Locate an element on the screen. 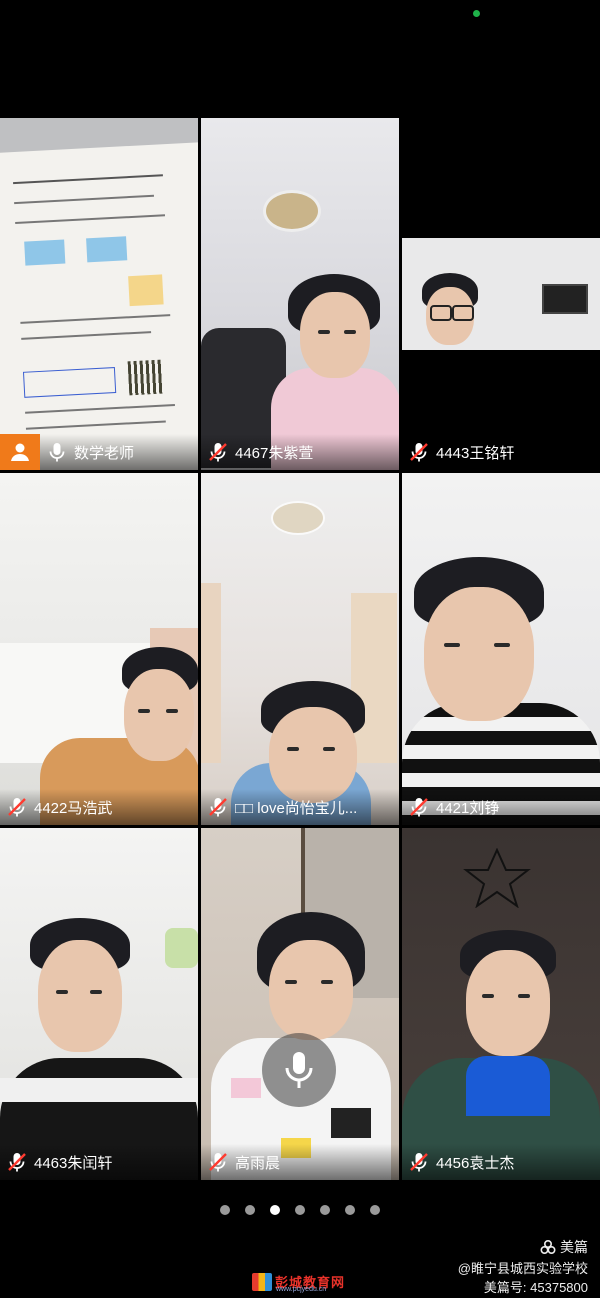 The image size is (600, 1298). video-tile-8: 高雨晨 is located at coordinates (300, 1004).